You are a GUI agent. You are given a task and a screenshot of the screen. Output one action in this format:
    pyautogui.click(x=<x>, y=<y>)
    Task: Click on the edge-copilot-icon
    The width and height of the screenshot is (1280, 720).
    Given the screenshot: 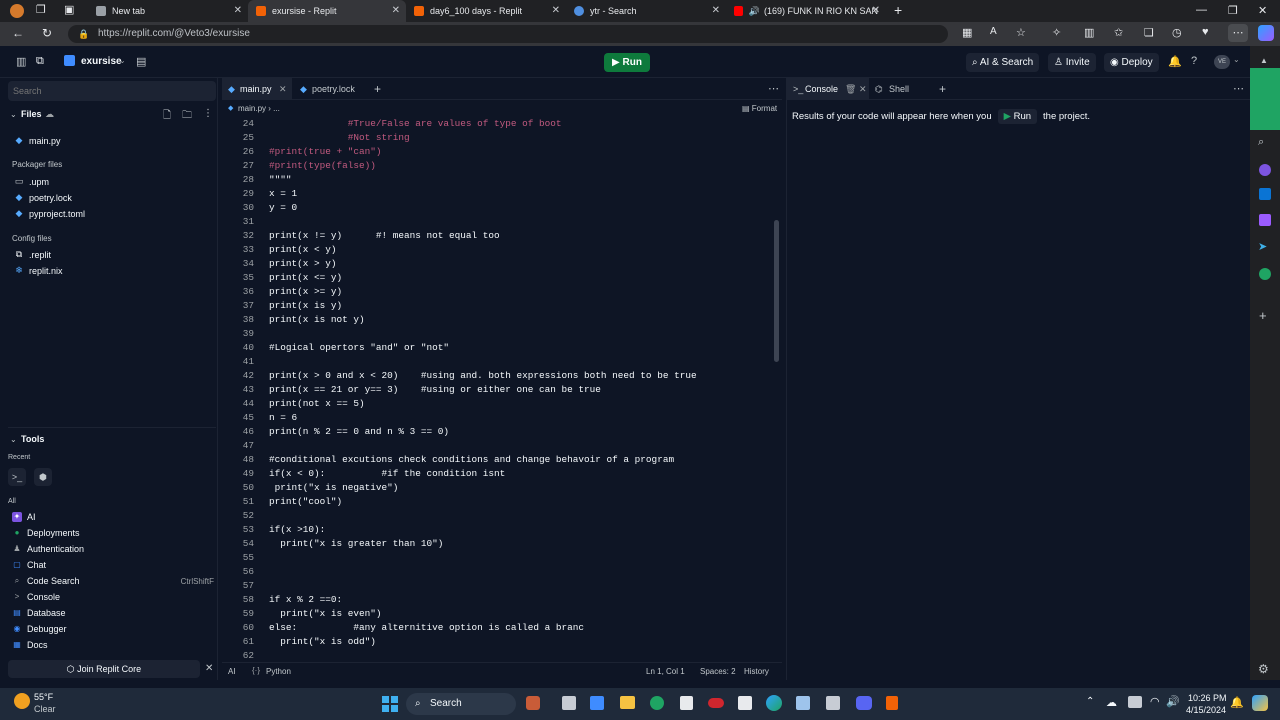 What is the action you would take?
    pyautogui.click(x=1265, y=170)
    